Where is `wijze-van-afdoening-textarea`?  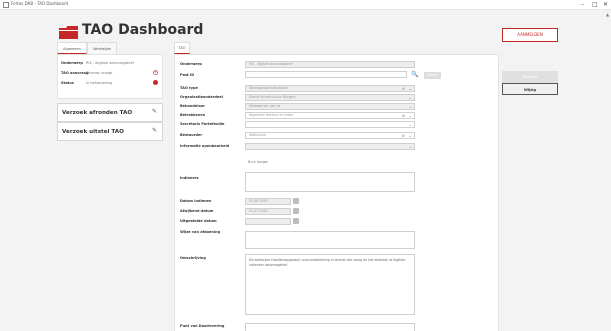
wijze-van-afdoening-textarea is located at coordinates (330, 240).